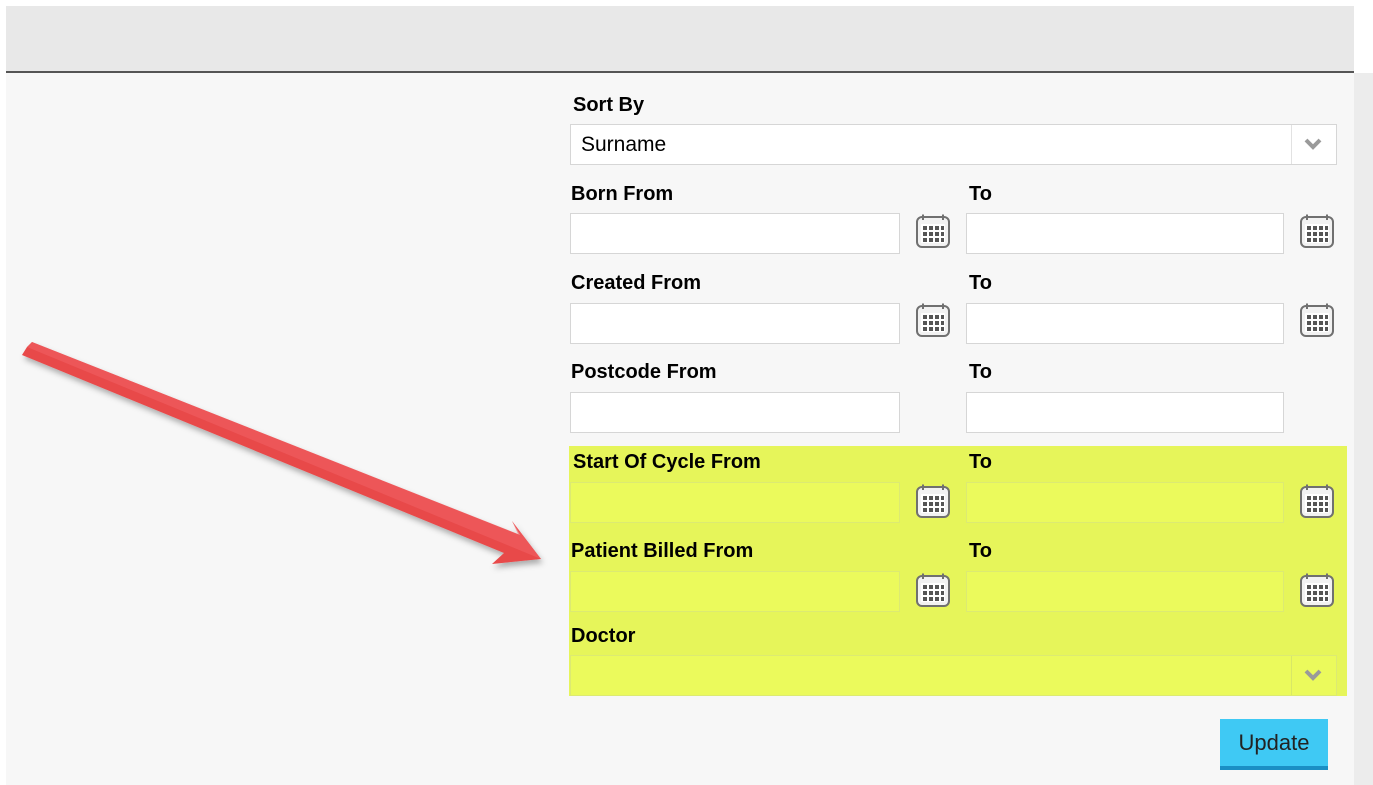  Describe the element at coordinates (1363, 429) in the screenshot. I see `scrollbar` at that location.